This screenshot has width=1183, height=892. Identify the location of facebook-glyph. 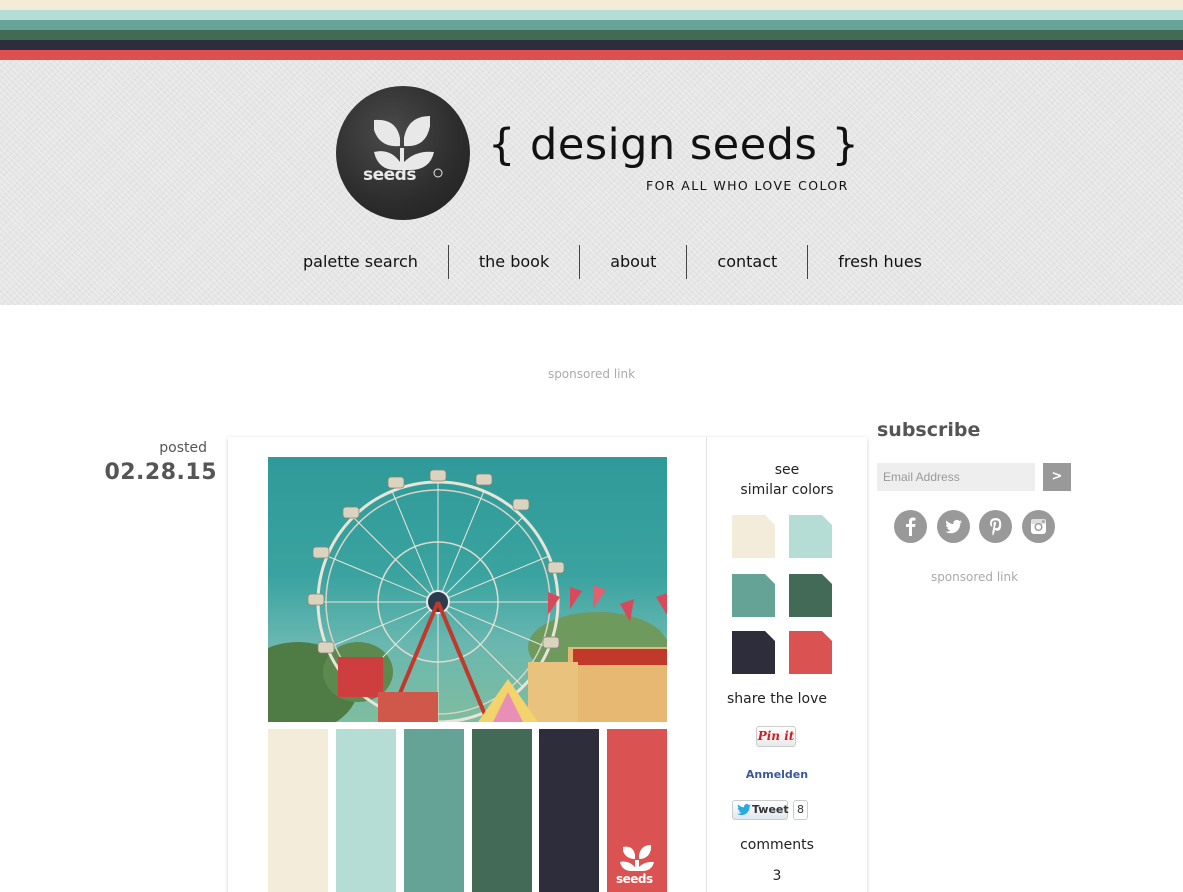
(911, 526).